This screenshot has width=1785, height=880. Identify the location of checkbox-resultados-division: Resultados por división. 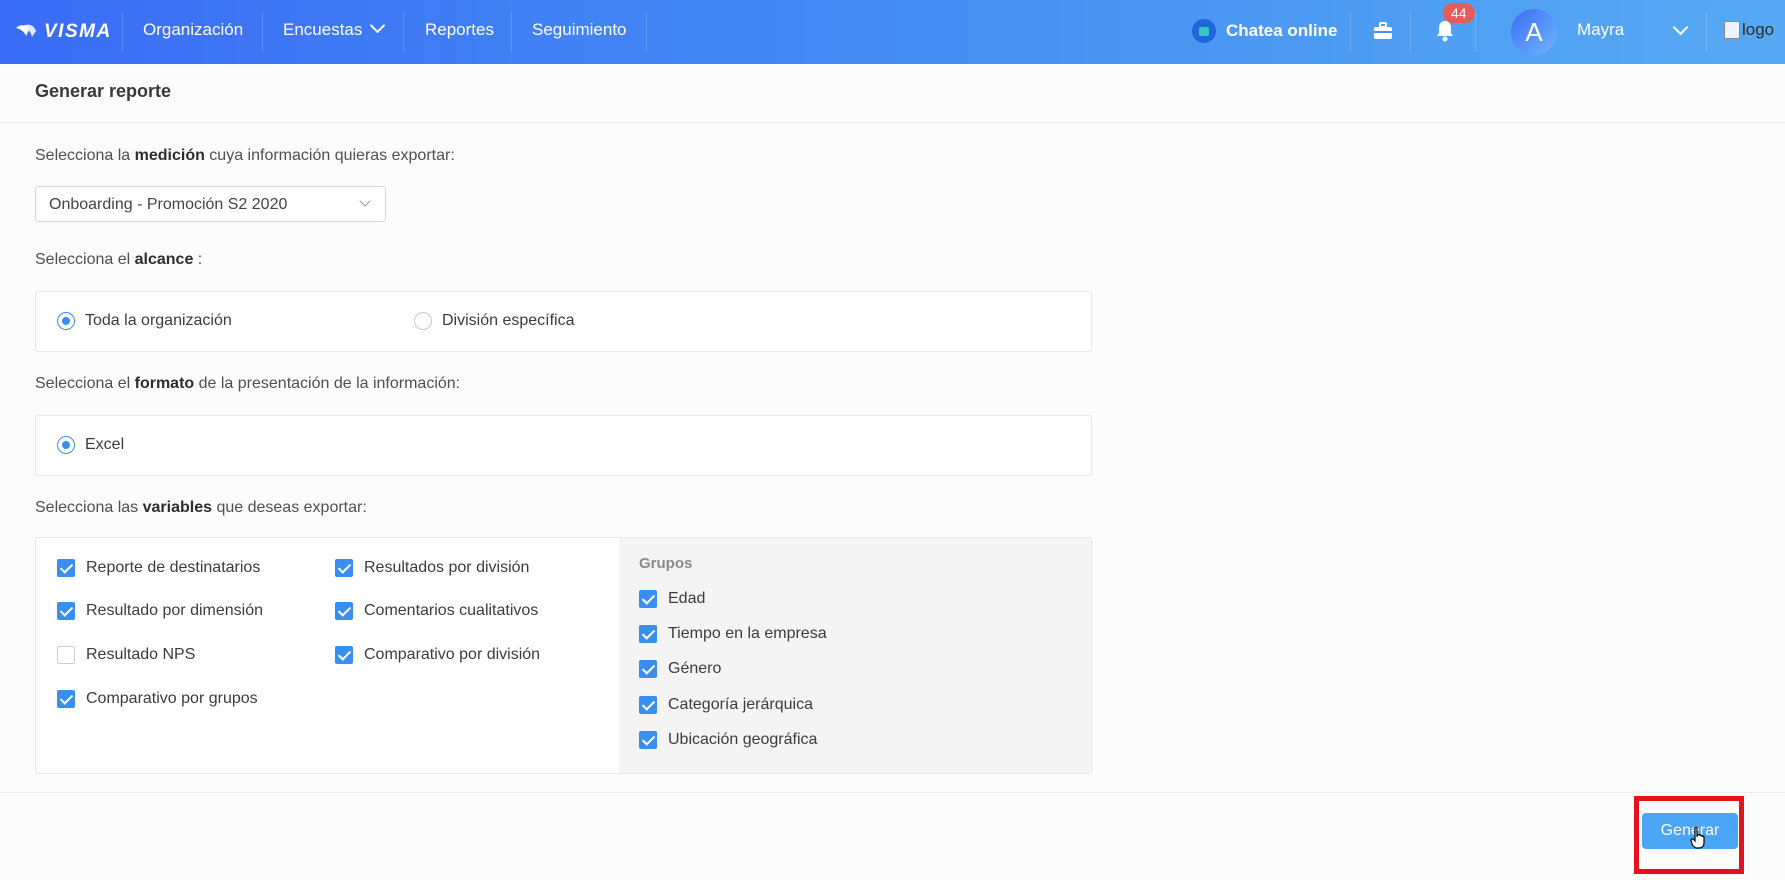
(432, 568).